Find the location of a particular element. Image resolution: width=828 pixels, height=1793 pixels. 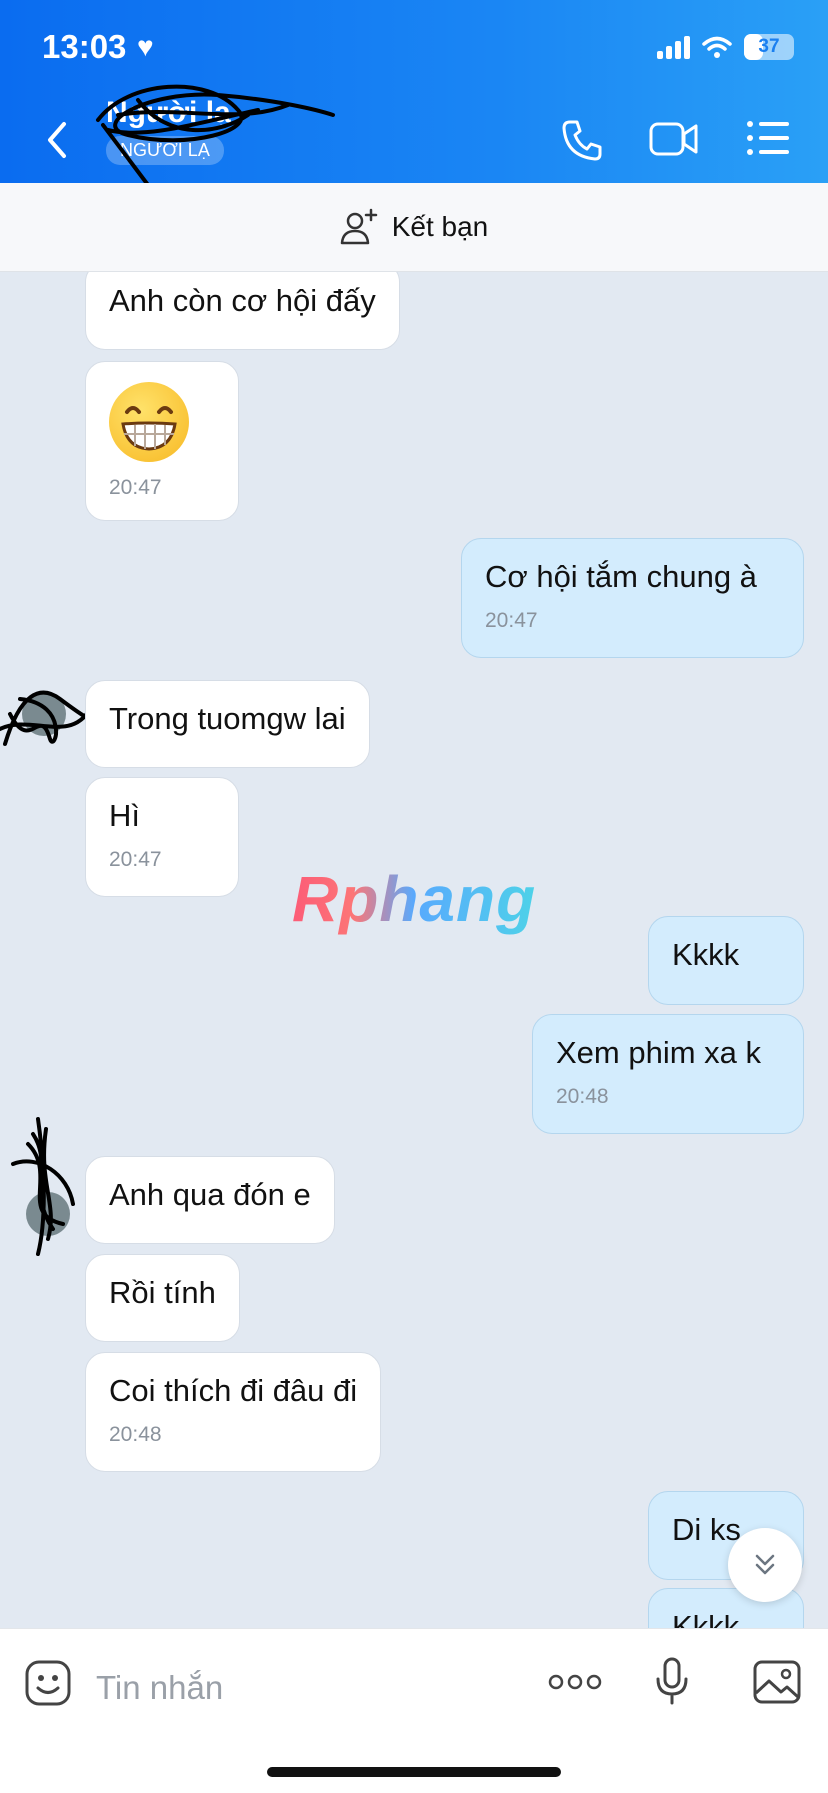

add-friend-button: Kết bạn is located at coordinates (414, 227).